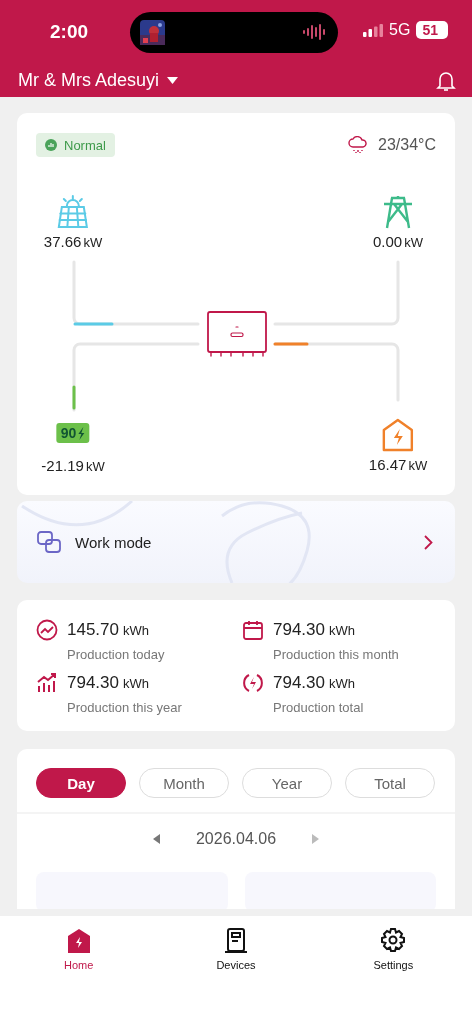  What do you see at coordinates (116, 654) in the screenshot?
I see `production-label: Production today` at bounding box center [116, 654].